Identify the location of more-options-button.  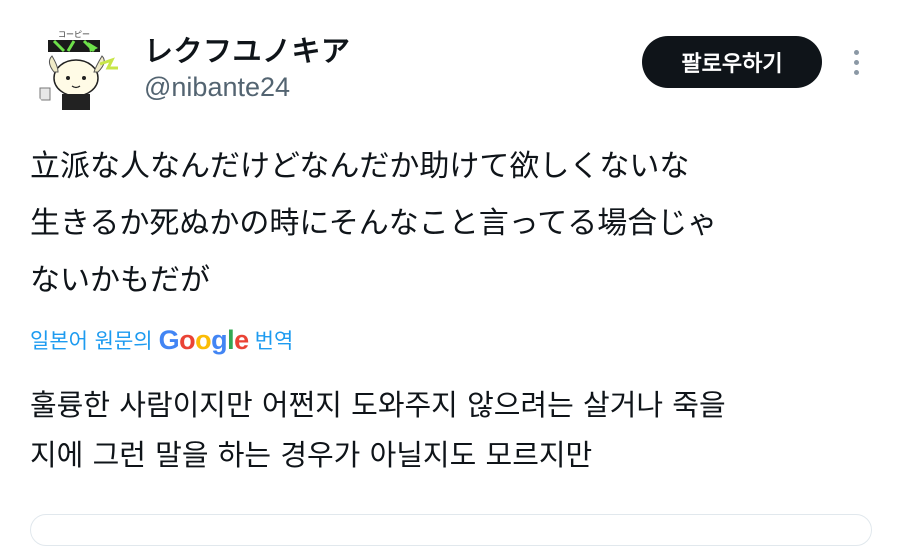
(856, 62).